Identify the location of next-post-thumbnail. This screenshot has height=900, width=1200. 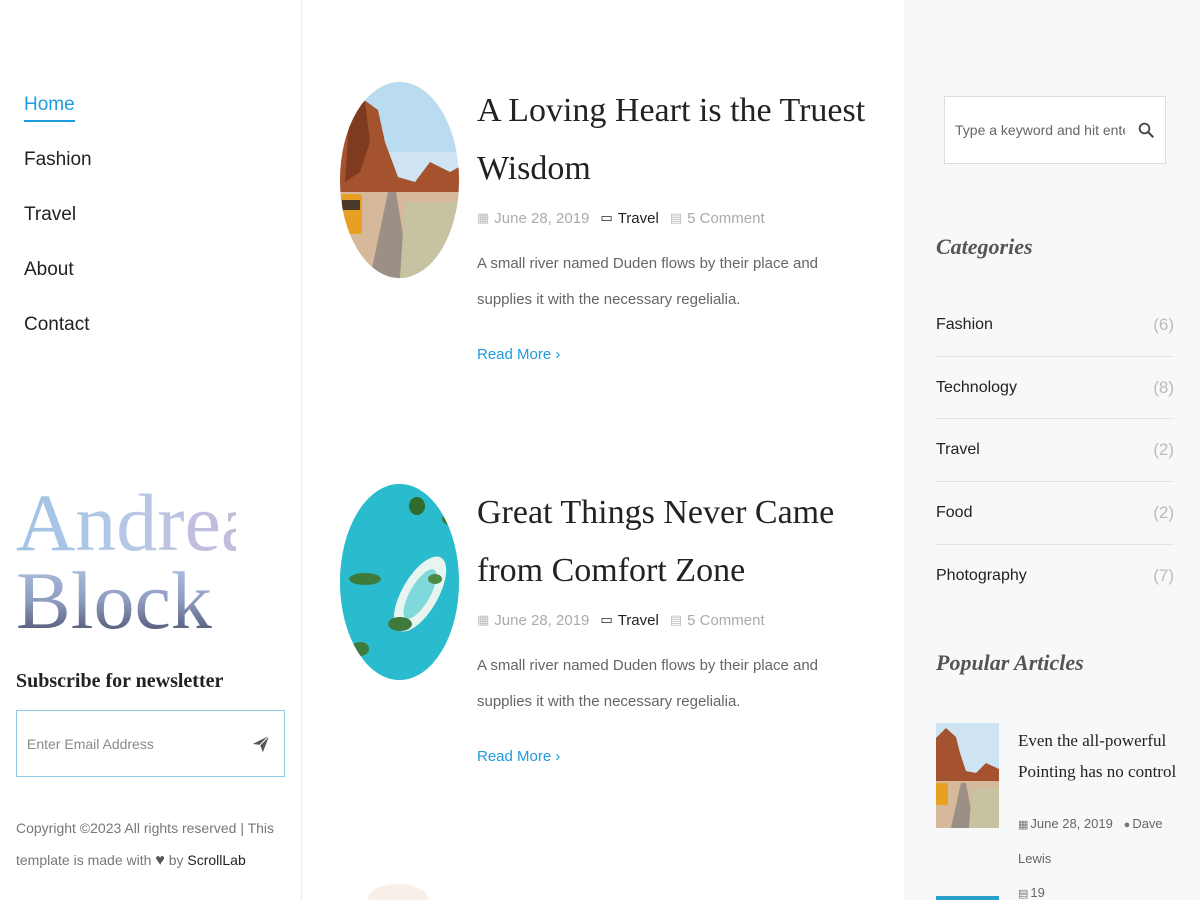
(398, 892).